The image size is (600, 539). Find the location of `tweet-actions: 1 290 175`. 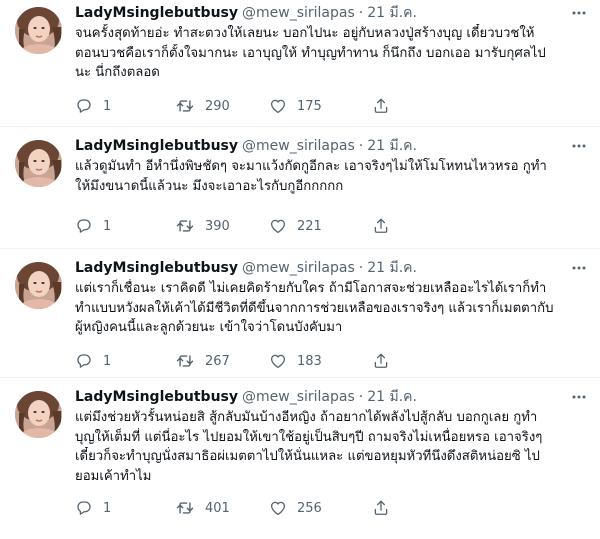

tweet-actions: 1 290 175 is located at coordinates (330, 106).